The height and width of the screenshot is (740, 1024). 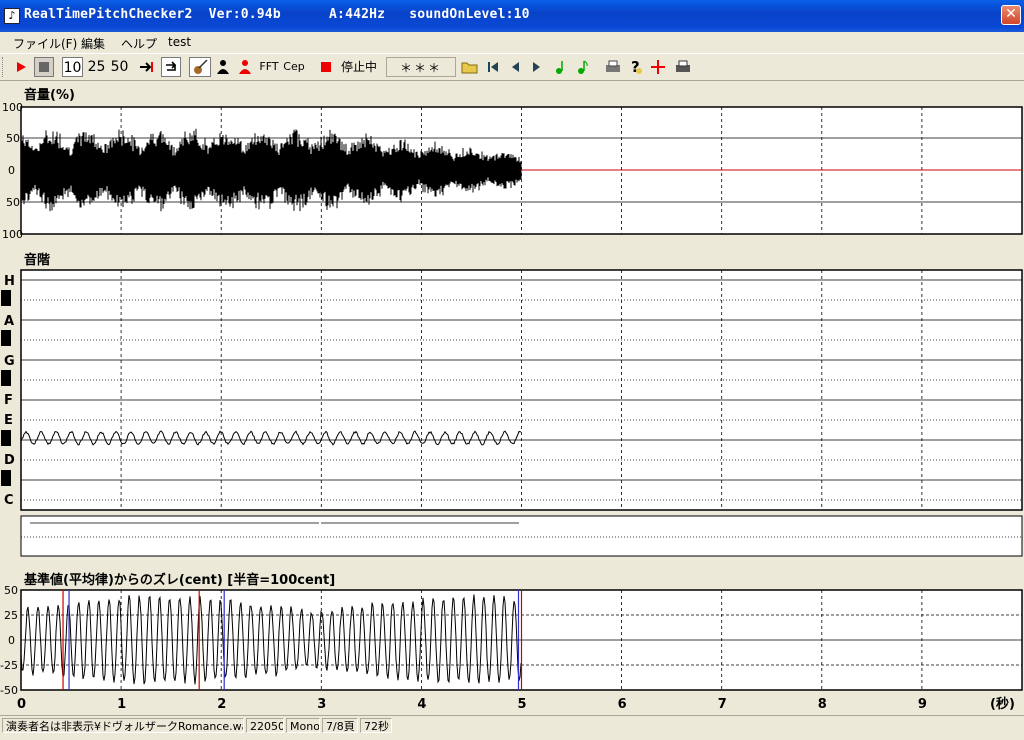 I want to click on status-label: 停止中, so click(x=358, y=67).